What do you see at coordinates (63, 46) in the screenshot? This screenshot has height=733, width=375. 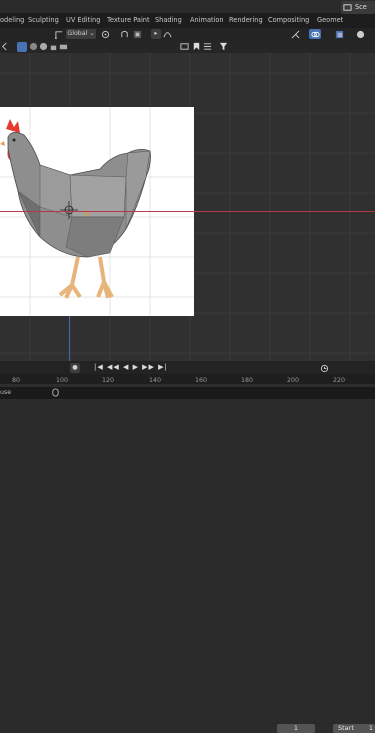 I see `camera-icon` at bounding box center [63, 46].